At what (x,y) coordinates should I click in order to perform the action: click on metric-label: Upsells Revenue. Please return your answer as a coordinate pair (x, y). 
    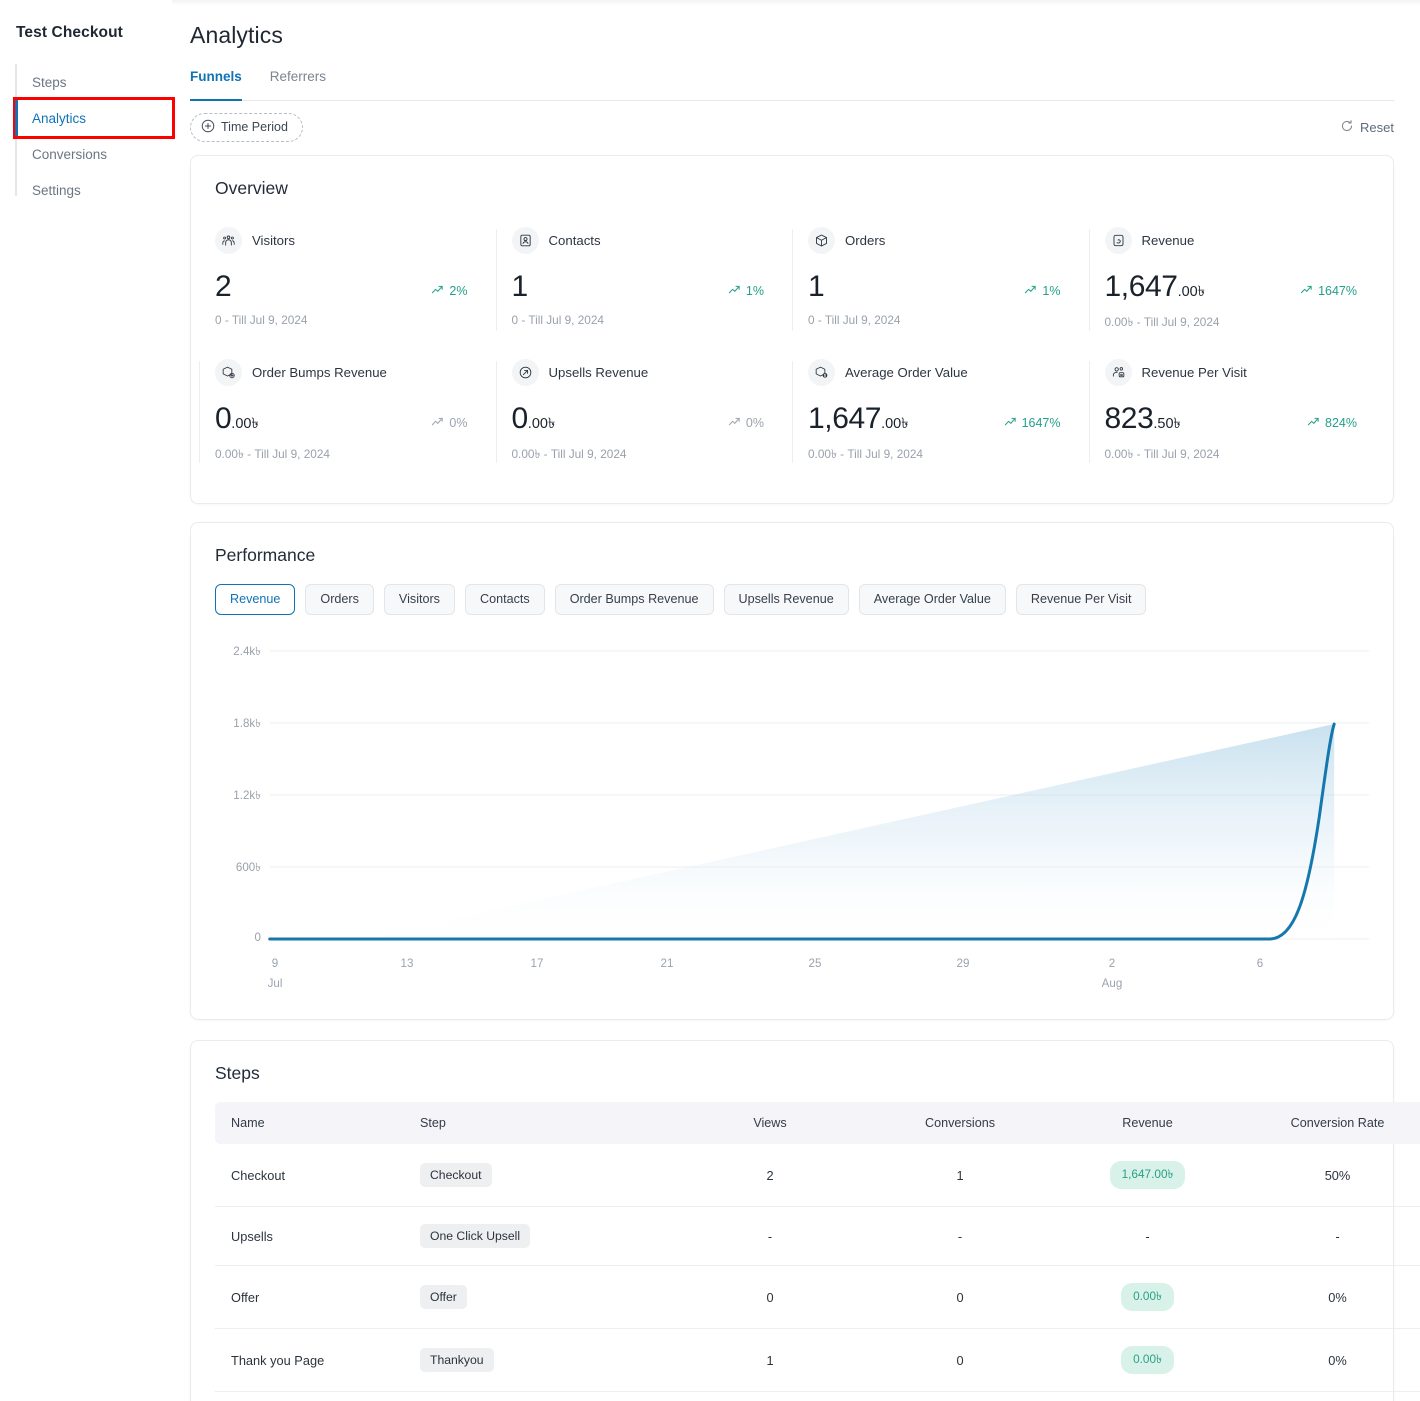
    Looking at the image, I should click on (598, 372).